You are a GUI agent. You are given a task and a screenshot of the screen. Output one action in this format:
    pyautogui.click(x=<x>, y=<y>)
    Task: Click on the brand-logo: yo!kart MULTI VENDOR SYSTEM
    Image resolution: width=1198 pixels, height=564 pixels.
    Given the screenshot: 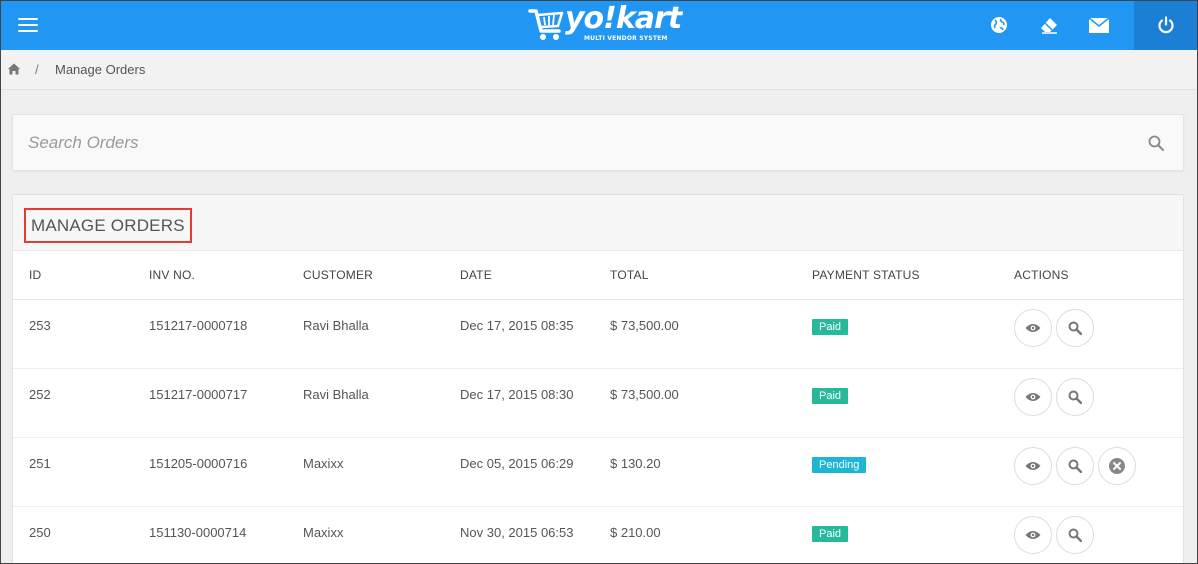 What is the action you would take?
    pyautogui.click(x=604, y=23)
    